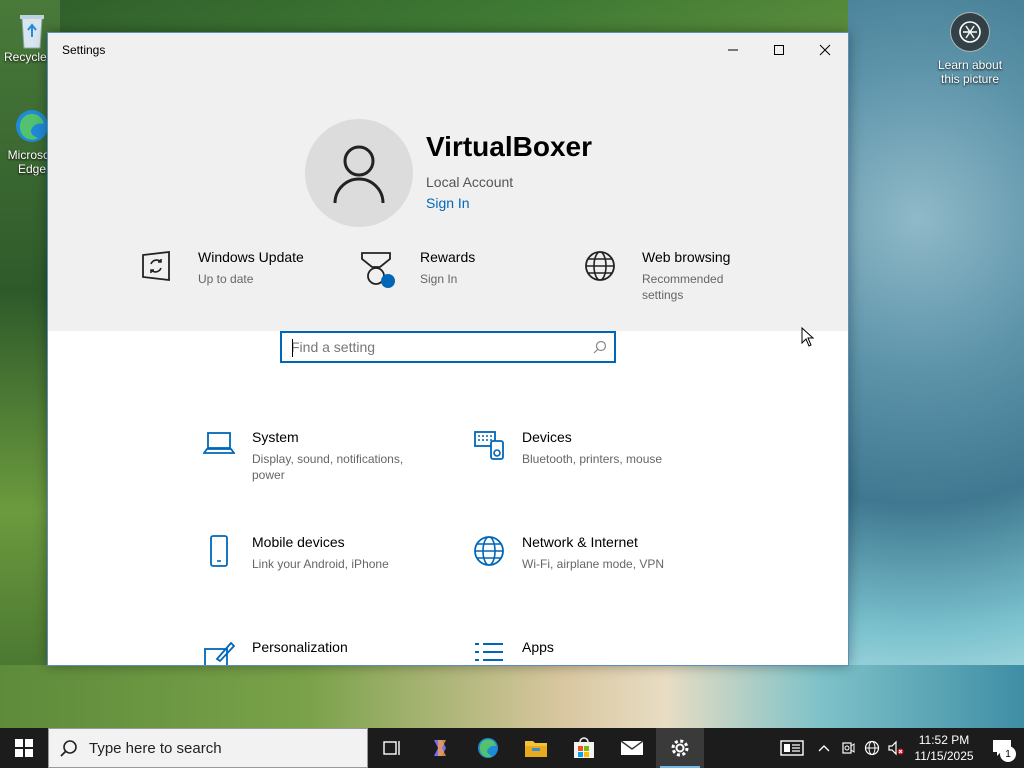 The image size is (1024, 768). I want to click on notification-count-badge: 1, so click(1008, 754).